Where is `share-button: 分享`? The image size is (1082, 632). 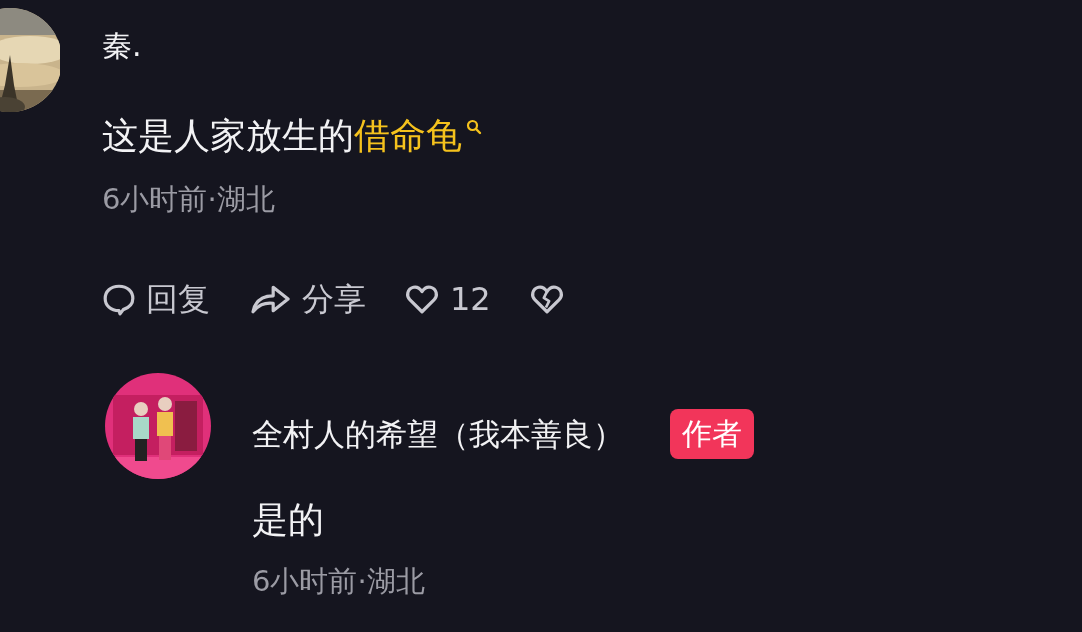
share-button: 分享 is located at coordinates (307, 299).